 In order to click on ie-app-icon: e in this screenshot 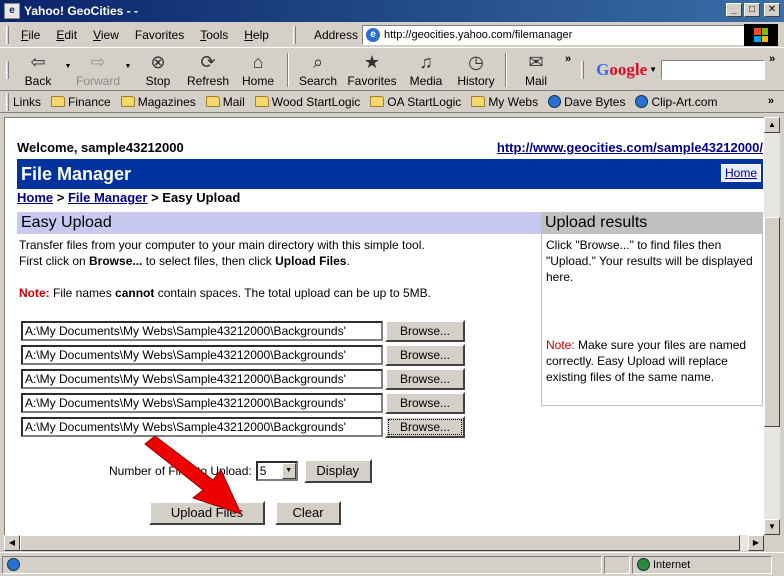, I will do `click(12, 11)`.